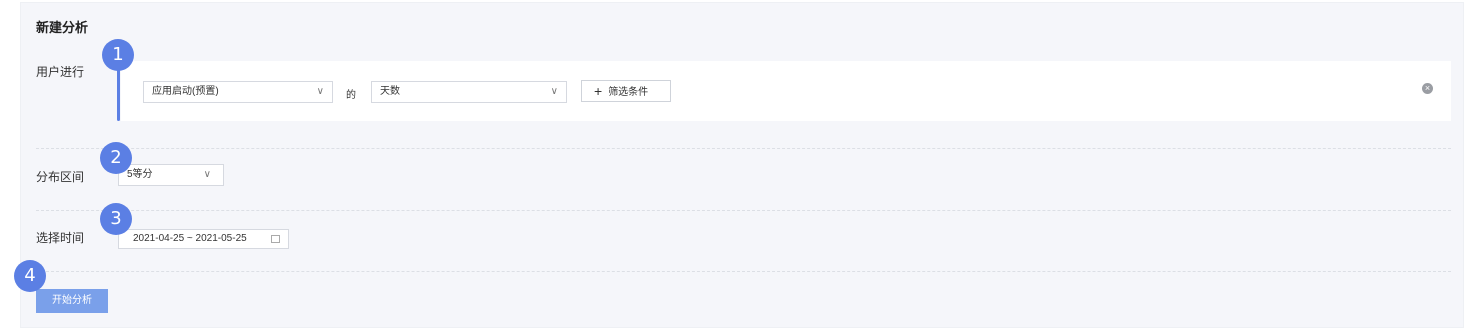 The width and height of the screenshot is (1480, 336). I want to click on date-range-value: 2021-04-25 ~ 2021-05-25, so click(190, 238).